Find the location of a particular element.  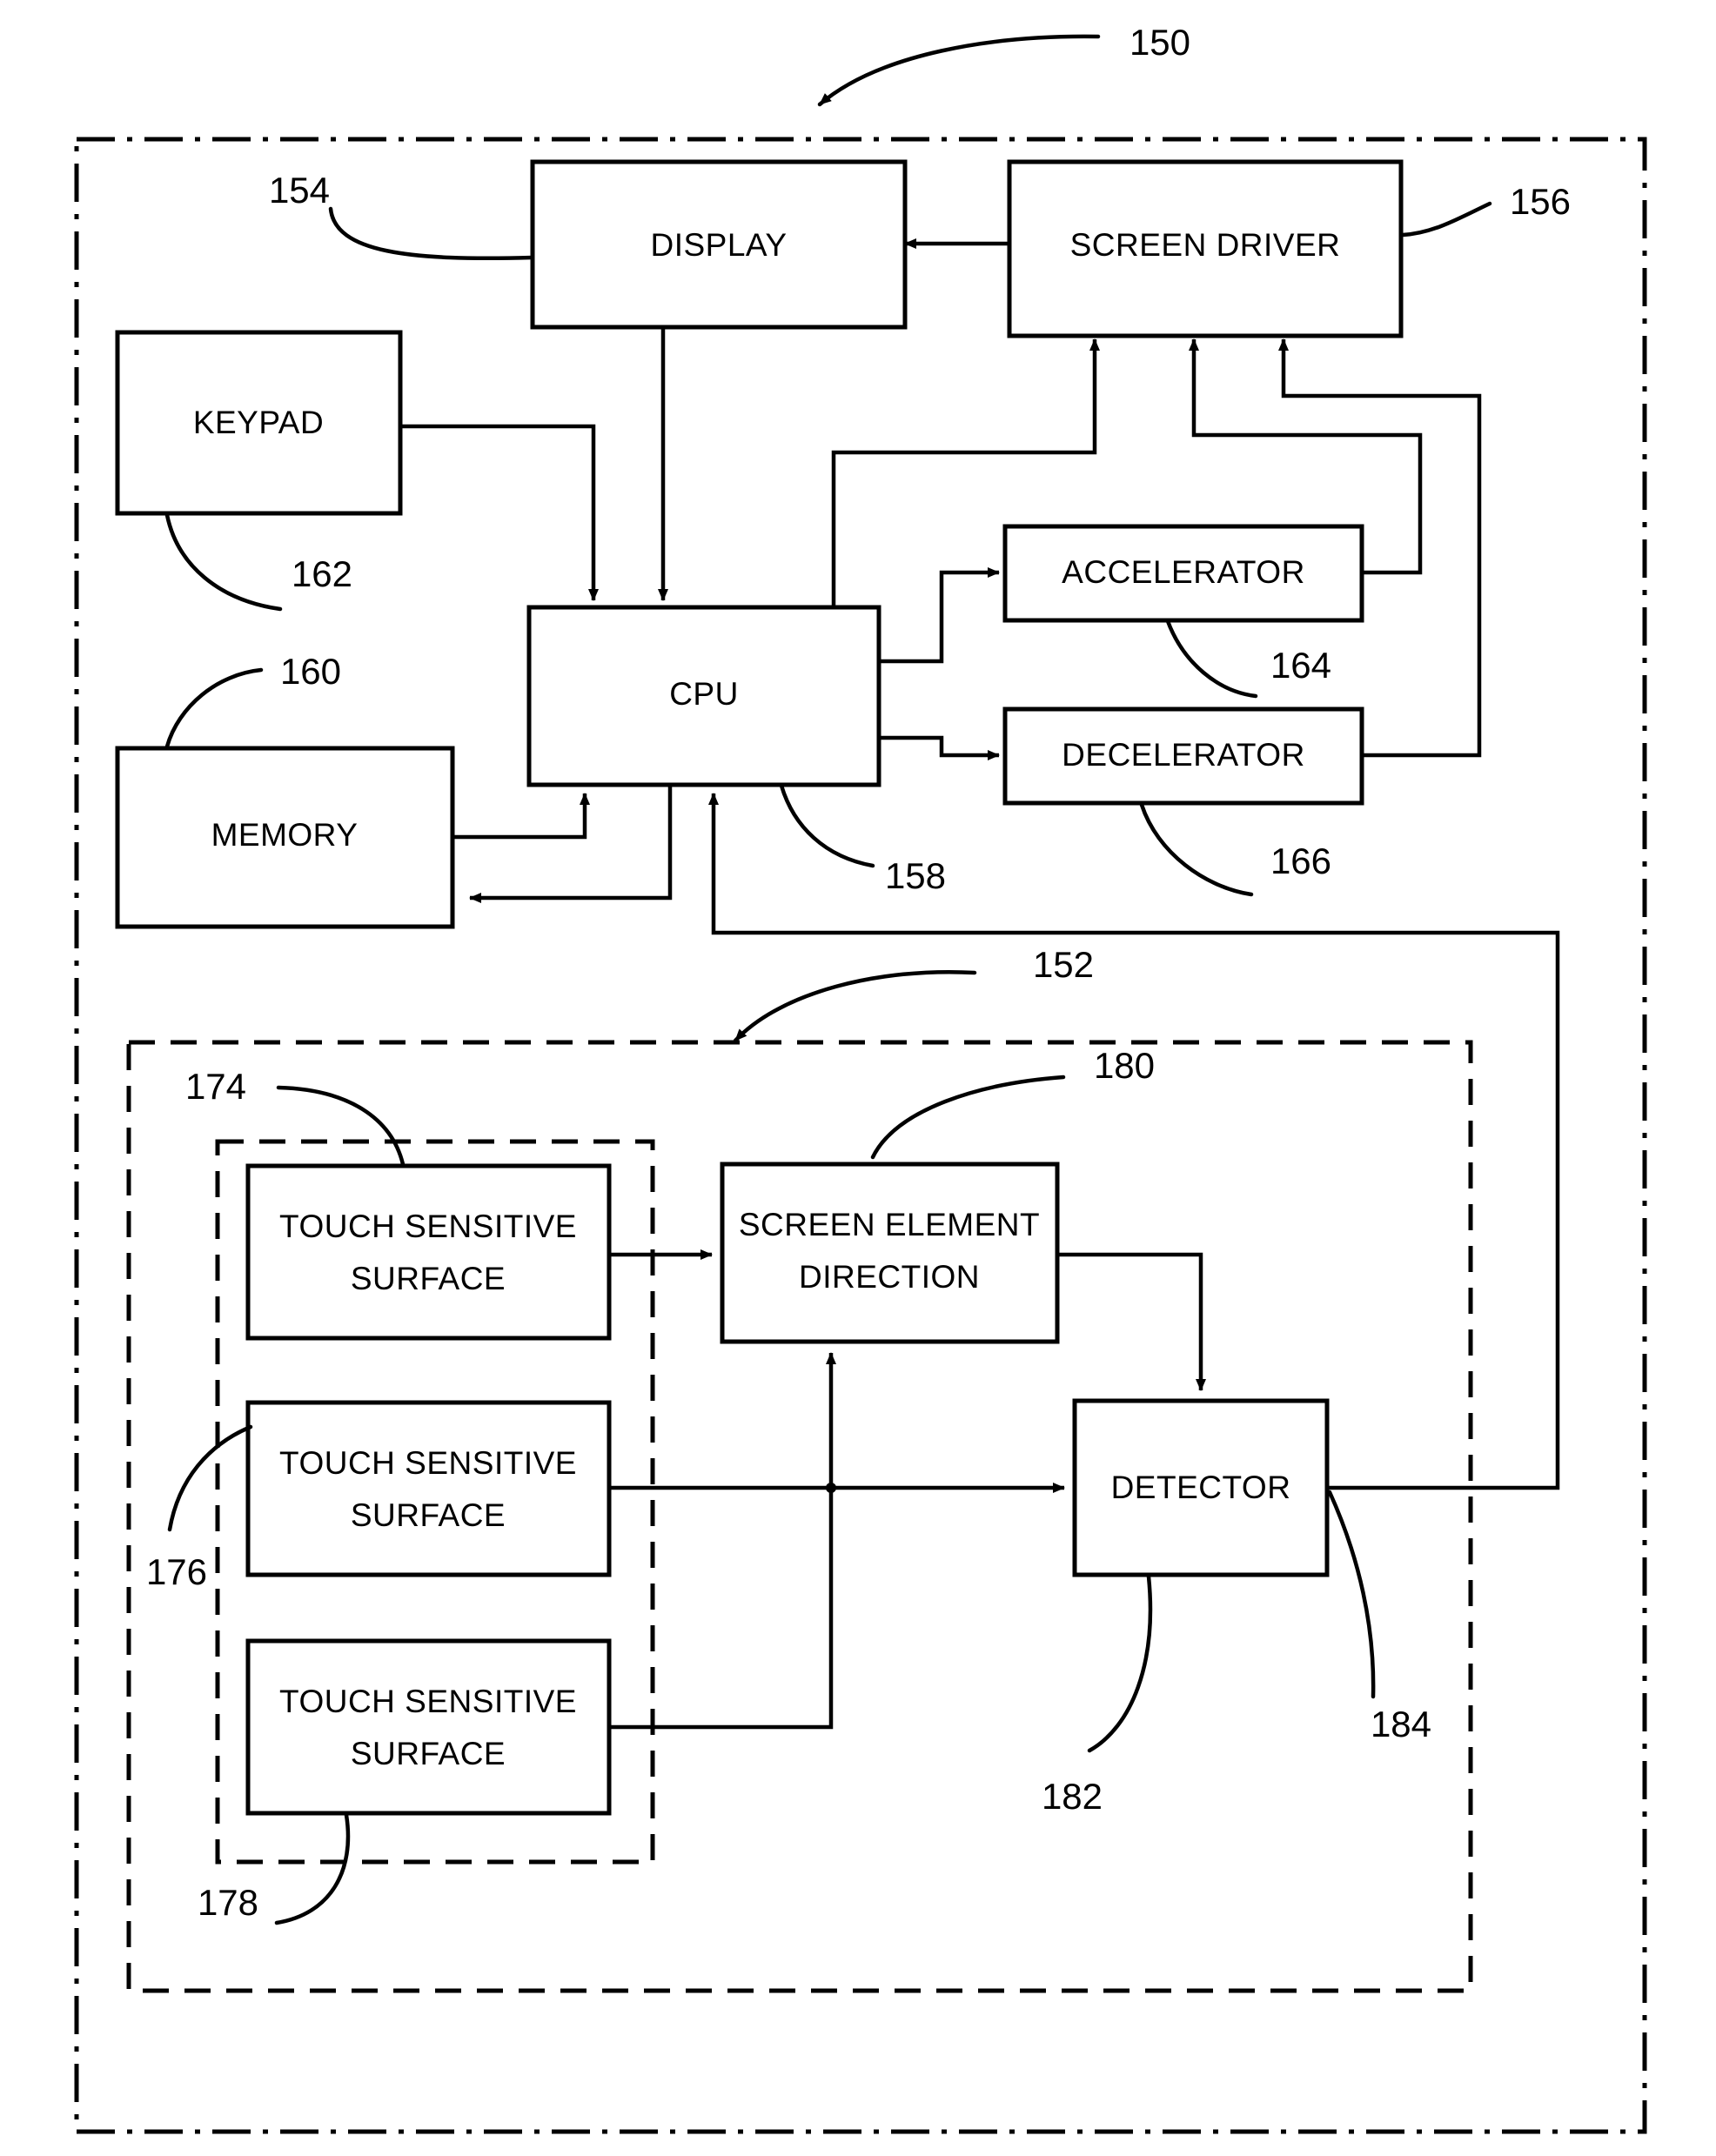

wire-sed-to-detector is located at coordinates (1131, 1321).